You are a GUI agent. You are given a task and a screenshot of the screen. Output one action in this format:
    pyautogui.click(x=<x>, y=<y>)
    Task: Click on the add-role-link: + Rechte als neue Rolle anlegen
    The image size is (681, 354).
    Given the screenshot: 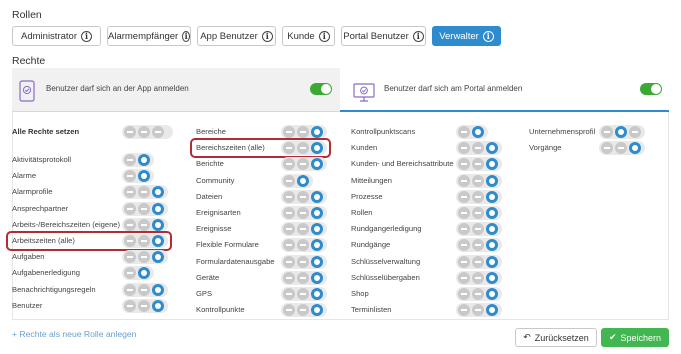 What is the action you would take?
    pyautogui.click(x=74, y=334)
    